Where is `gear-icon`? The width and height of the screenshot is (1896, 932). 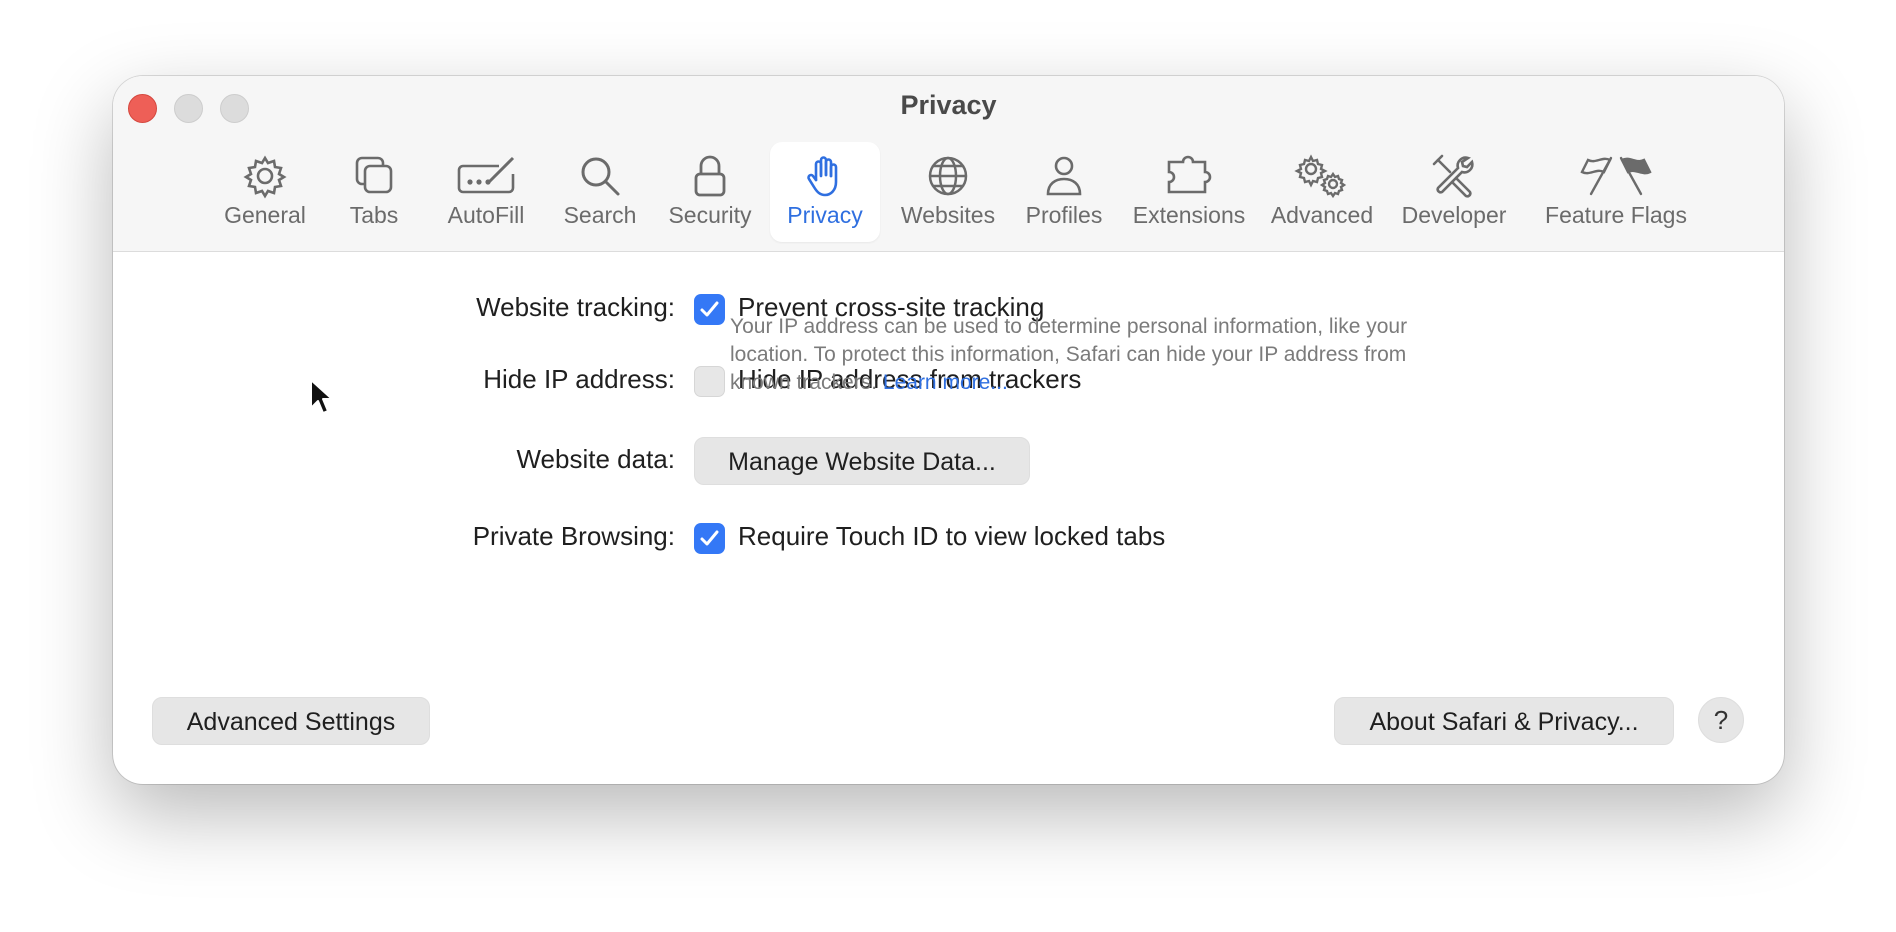 gear-icon is located at coordinates (265, 177).